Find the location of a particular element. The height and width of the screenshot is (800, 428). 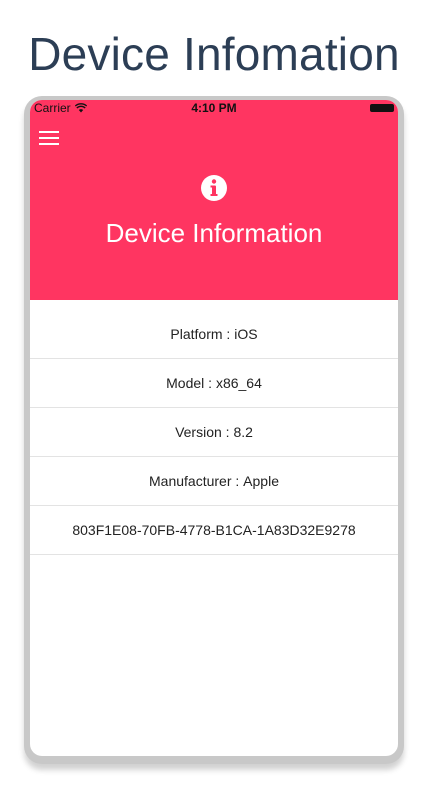

list-item-platform: Platform iOS is located at coordinates (214, 334).